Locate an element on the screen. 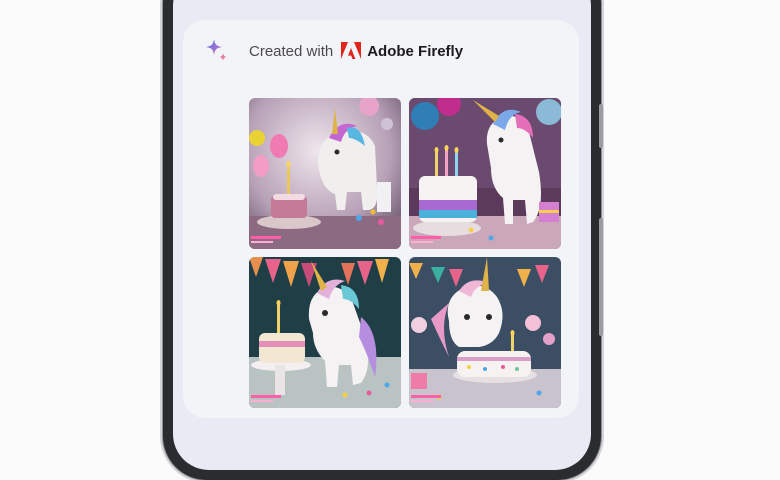 This screenshot has height=480, width=780. brand-name: Adobe Firefly is located at coordinates (415, 51).